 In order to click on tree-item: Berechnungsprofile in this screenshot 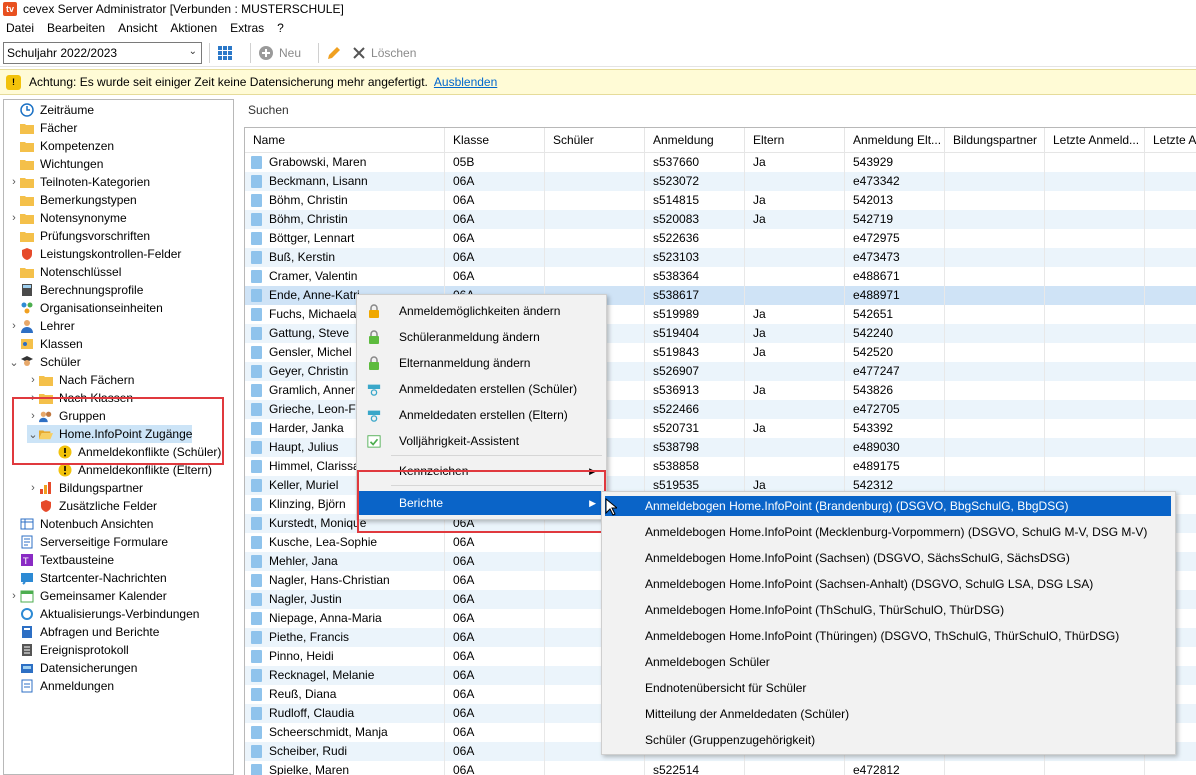, I will do `click(75, 290)`.